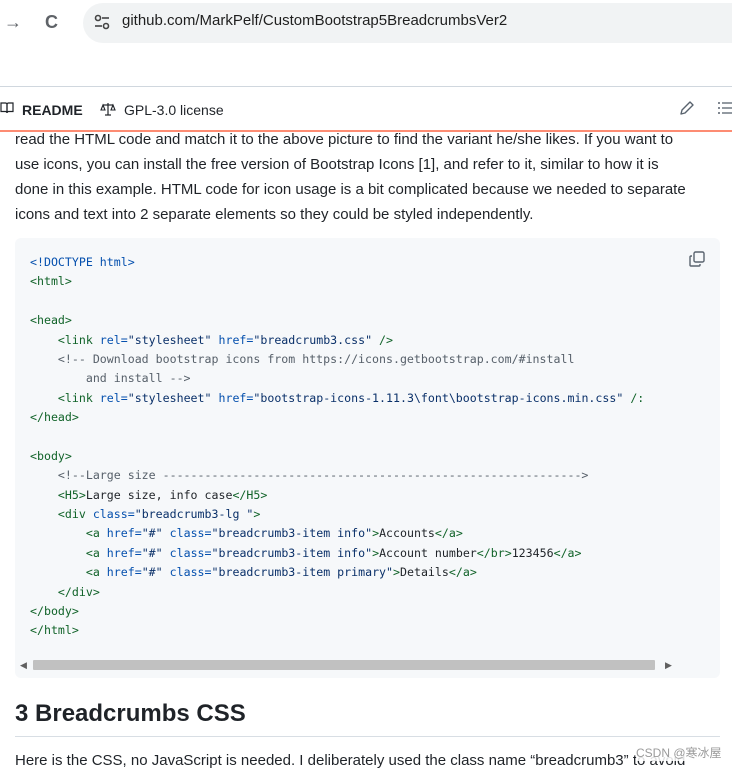  Describe the element at coordinates (7, 108) in the screenshot. I see `book-icon` at that location.